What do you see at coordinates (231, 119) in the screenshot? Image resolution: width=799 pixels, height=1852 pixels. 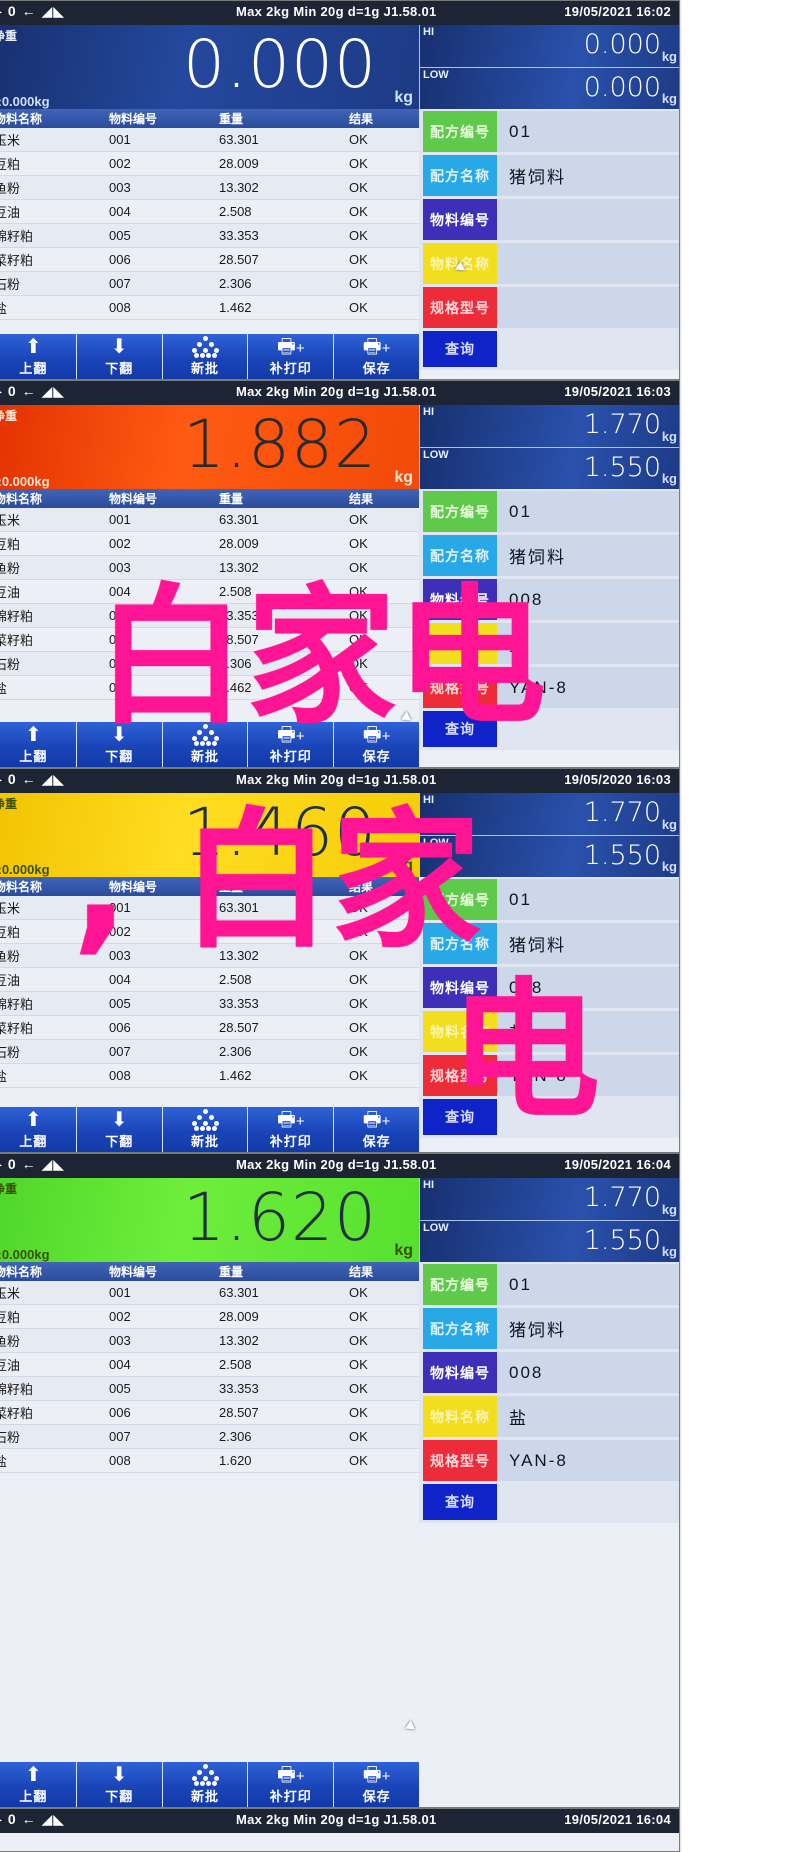 I see `table-header-2: 重量` at bounding box center [231, 119].